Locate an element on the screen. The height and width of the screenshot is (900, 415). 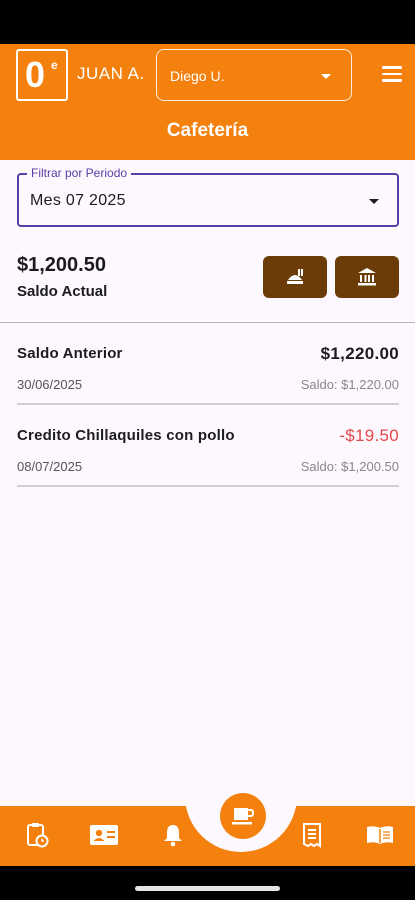
student-selector-value: Diego U. is located at coordinates (197, 76).